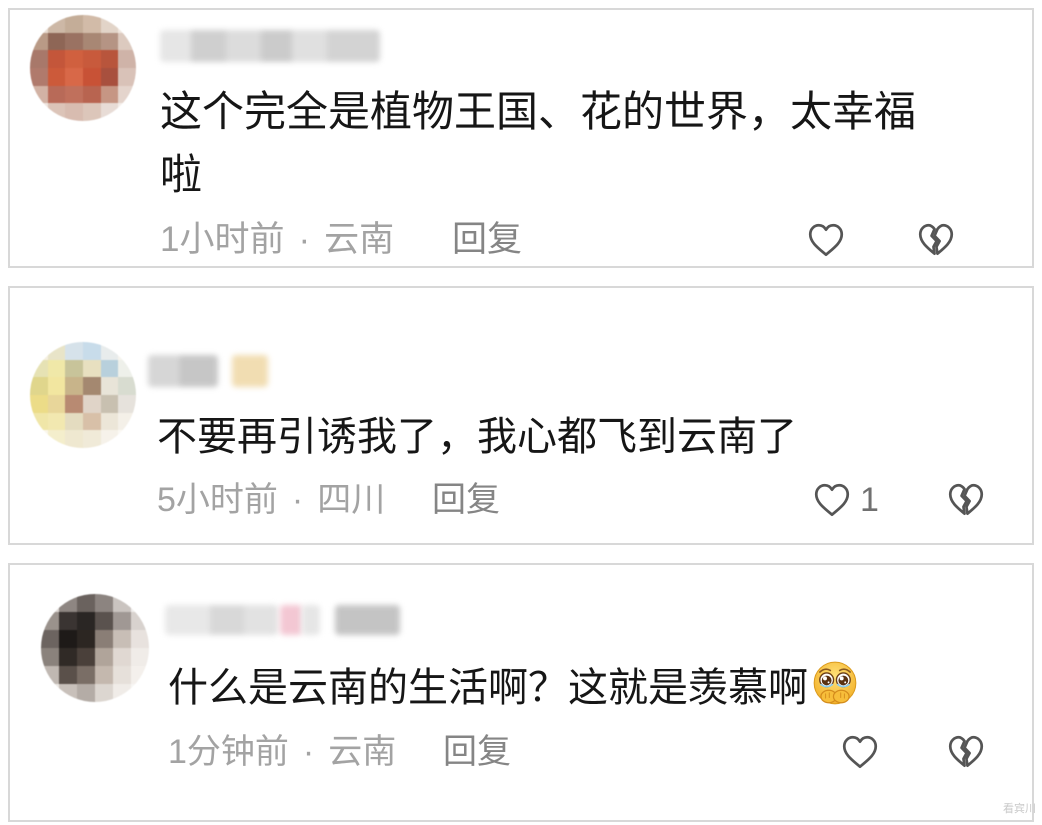 Image resolution: width=1042 pixels, height=825 pixels. Describe the element at coordinates (538, 143) in the screenshot. I see `comment-text: 这个完全是植物王国、花的世界，太幸福啦` at that location.